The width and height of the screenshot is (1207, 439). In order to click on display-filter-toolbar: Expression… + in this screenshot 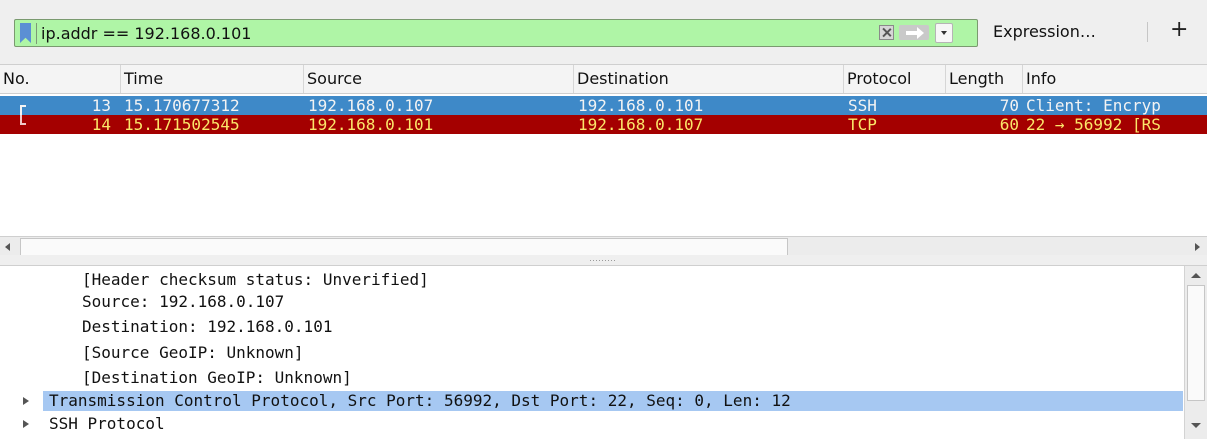, I will do `click(603, 32)`.